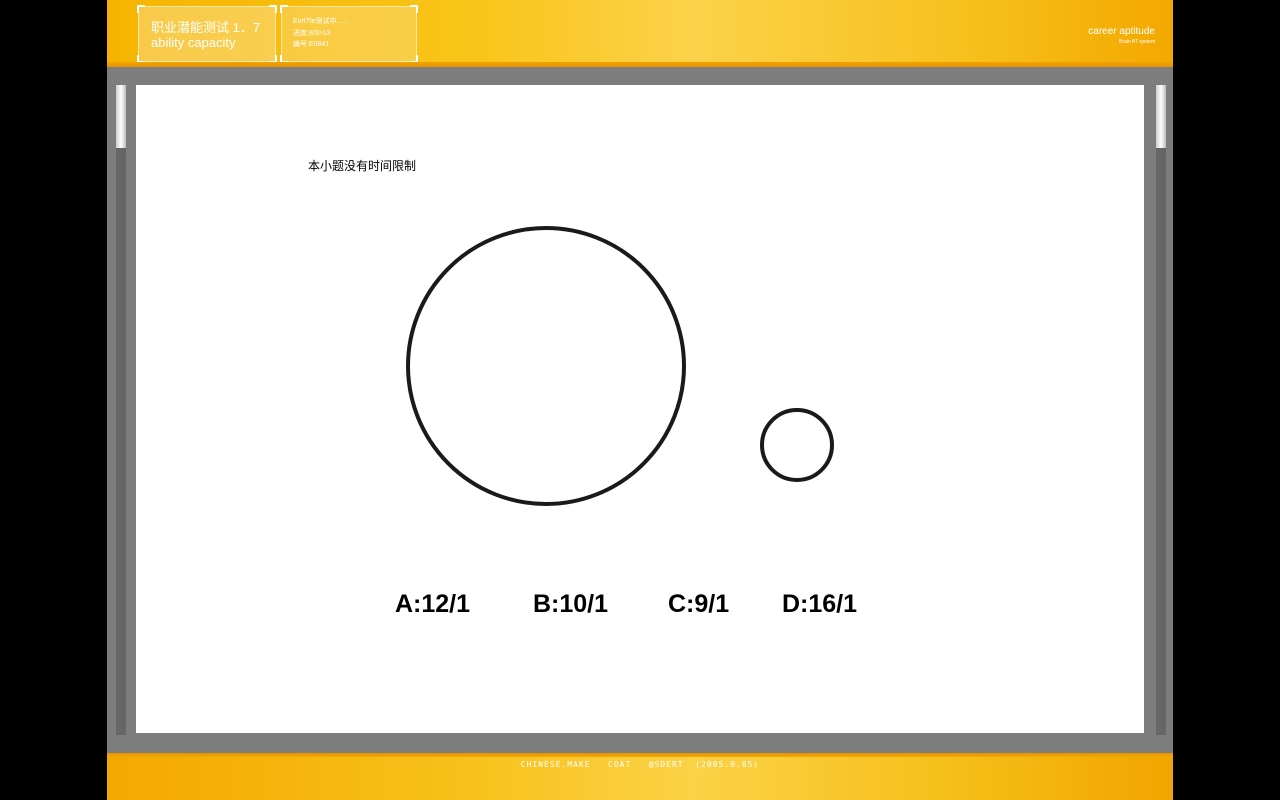 The image size is (1280, 800). I want to click on brand-subtitle: Brain AT system, so click(1137, 42).